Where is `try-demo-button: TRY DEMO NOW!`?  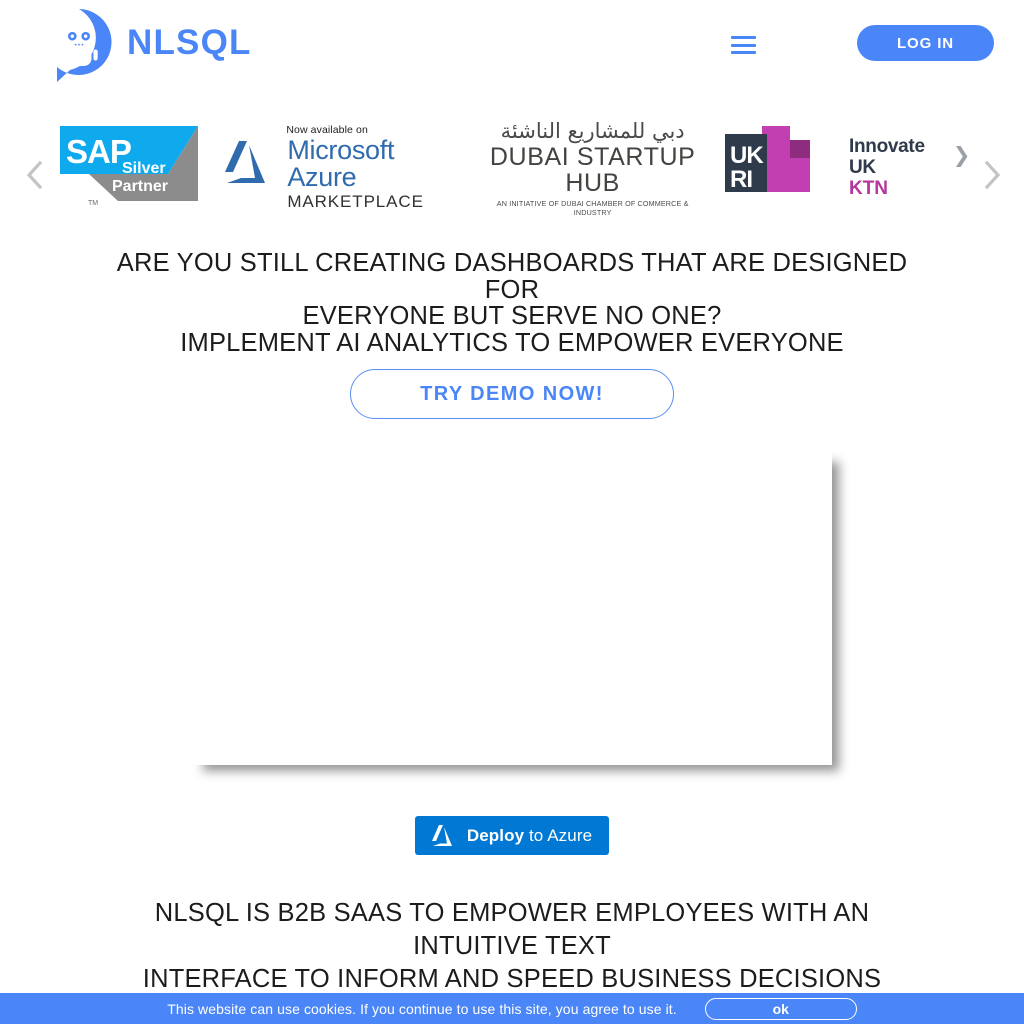
try-demo-button: TRY DEMO NOW! is located at coordinates (512, 394).